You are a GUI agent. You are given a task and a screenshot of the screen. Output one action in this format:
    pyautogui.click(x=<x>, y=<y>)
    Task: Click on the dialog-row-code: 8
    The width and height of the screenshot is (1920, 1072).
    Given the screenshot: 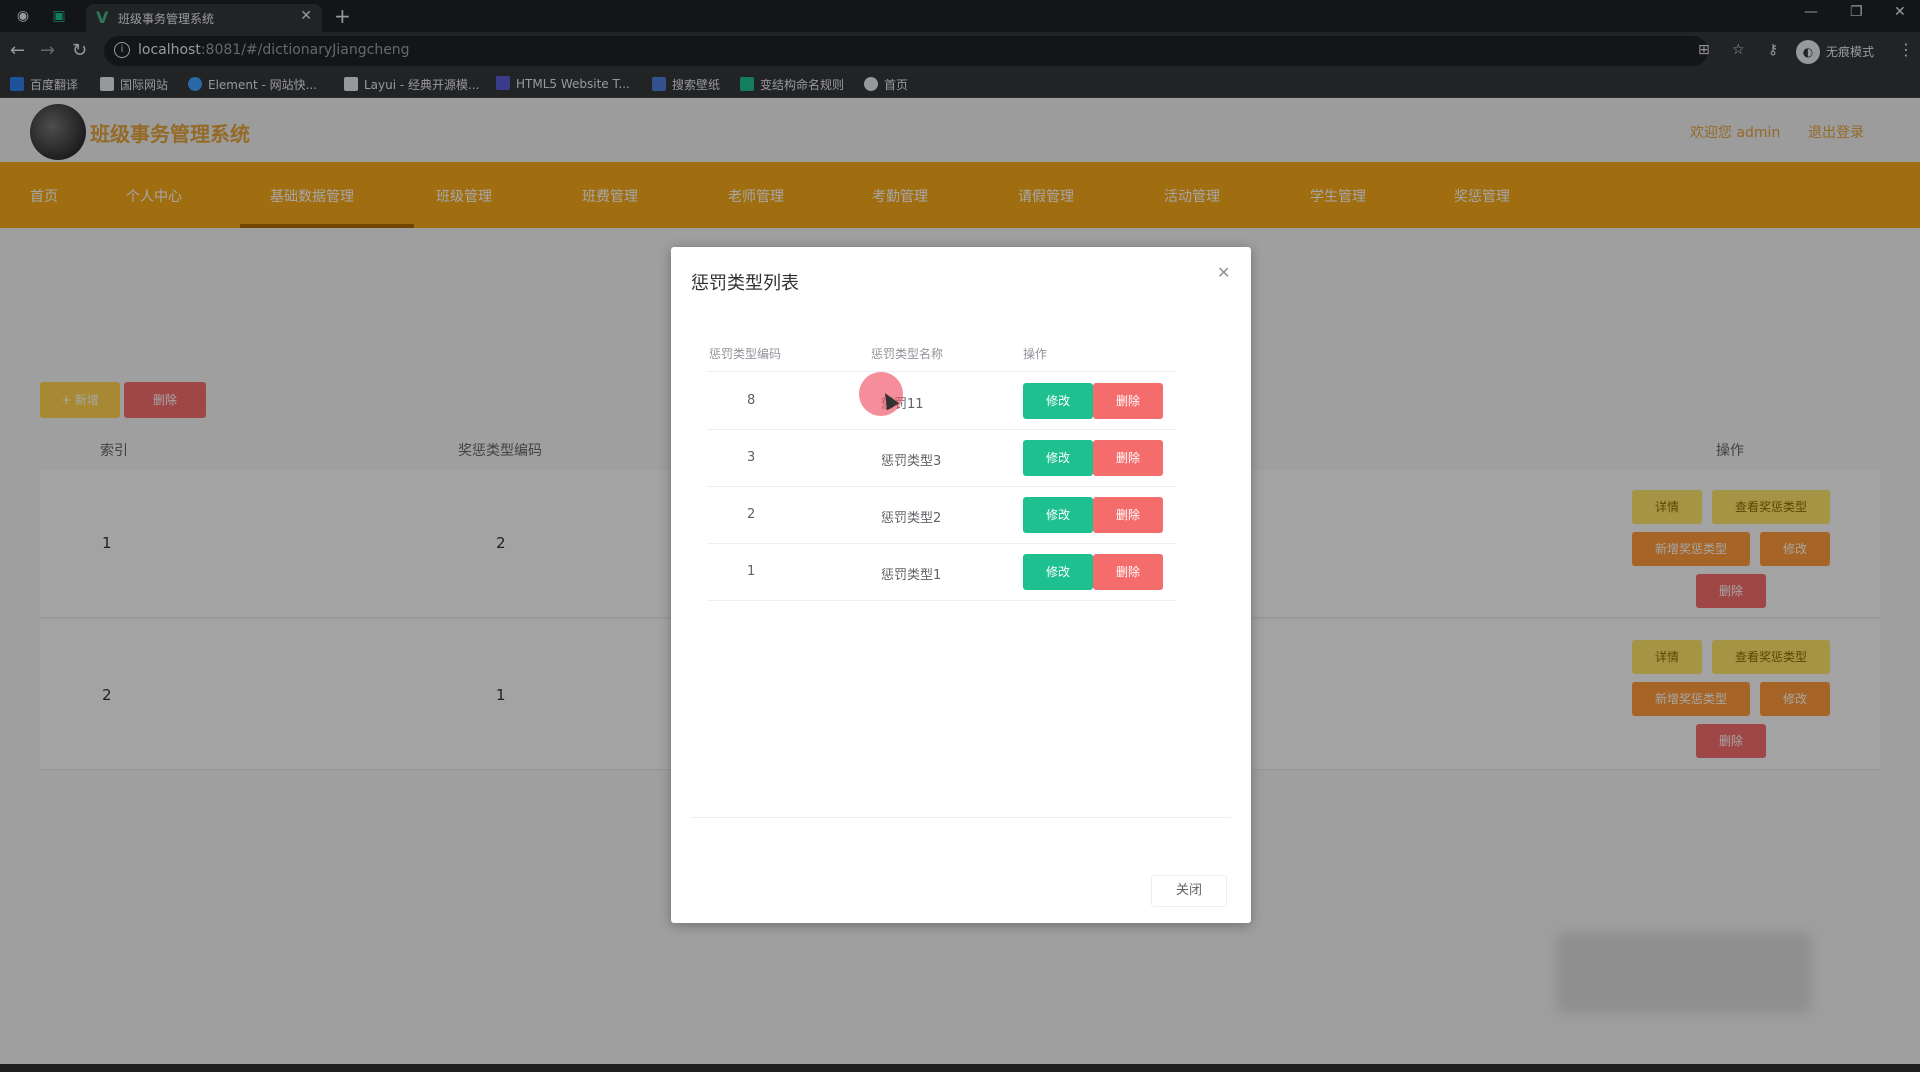 What is the action you would take?
    pyautogui.click(x=751, y=400)
    